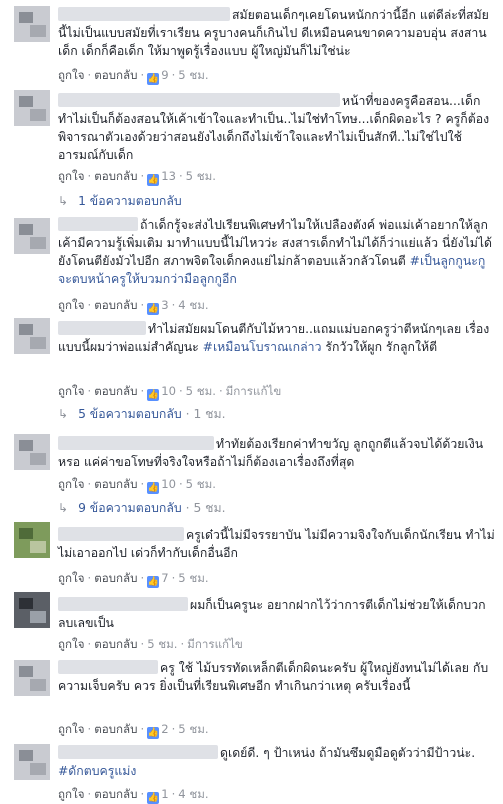 This screenshot has width=503, height=804. Describe the element at coordinates (262, 347) in the screenshot. I see `hashtag-link: #เหมือนโบราณเกล่าว` at that location.